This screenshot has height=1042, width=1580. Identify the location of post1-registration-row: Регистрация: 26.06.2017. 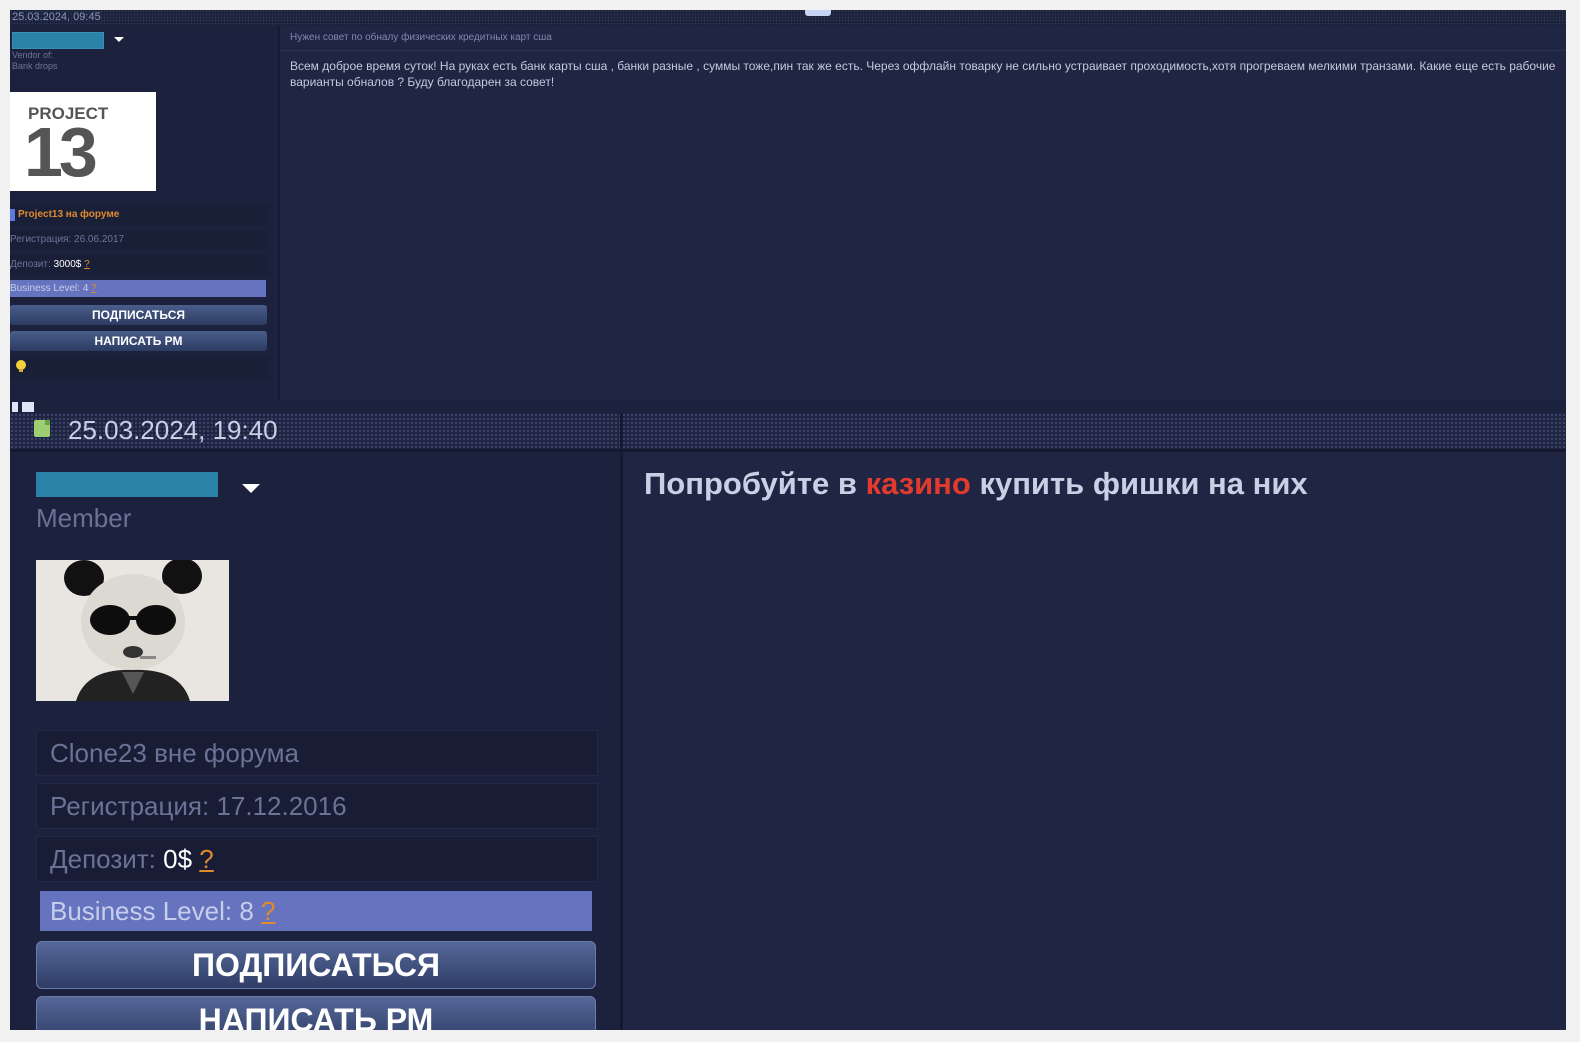
(139, 240).